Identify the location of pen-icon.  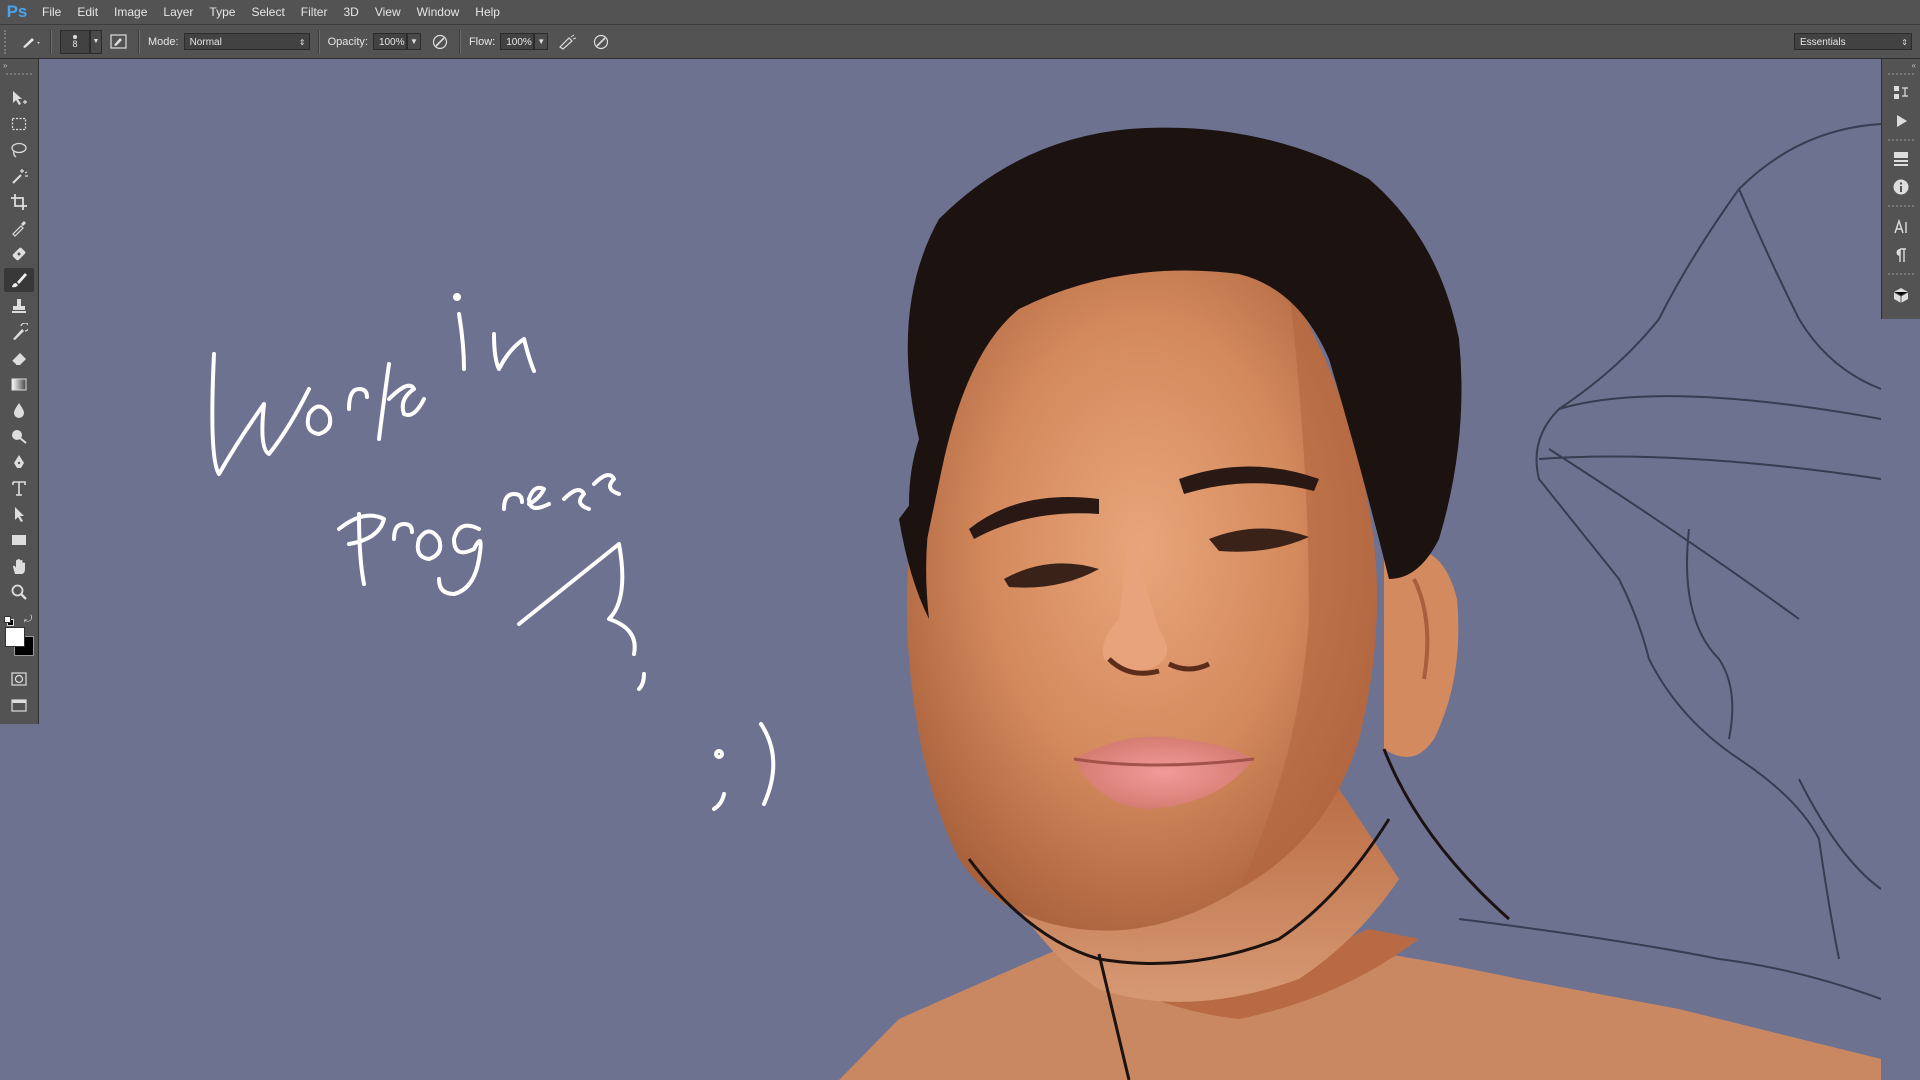
(19, 461).